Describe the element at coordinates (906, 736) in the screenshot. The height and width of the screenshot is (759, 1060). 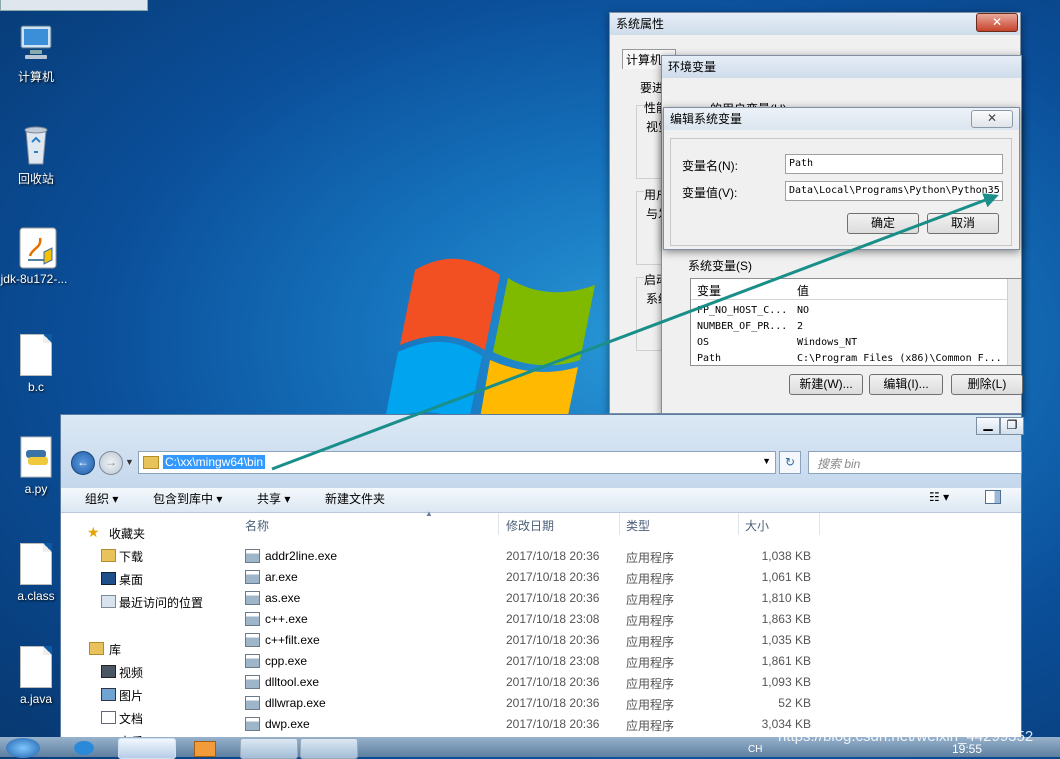
I see `watermark: https://blog.csdn.net/weixin_44299352` at that location.